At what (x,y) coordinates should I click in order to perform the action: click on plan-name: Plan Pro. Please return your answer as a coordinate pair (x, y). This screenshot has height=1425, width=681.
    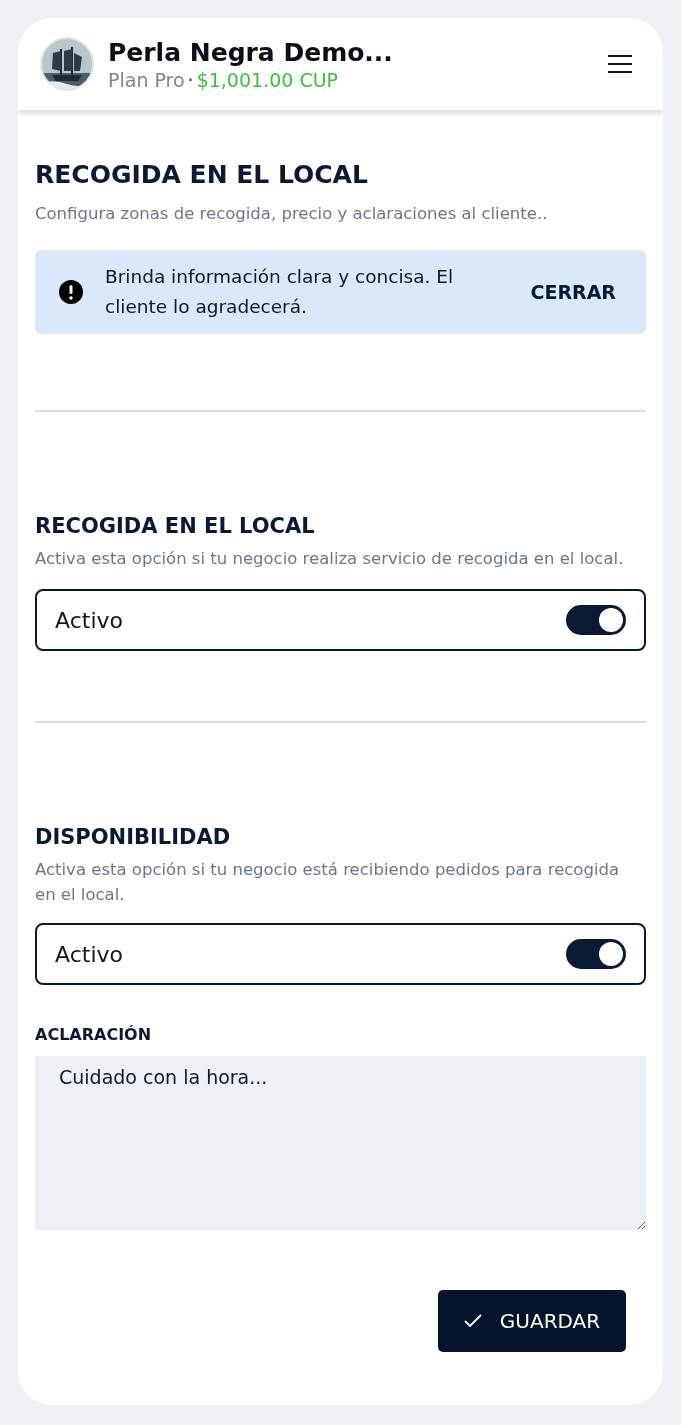
    Looking at the image, I should click on (146, 79).